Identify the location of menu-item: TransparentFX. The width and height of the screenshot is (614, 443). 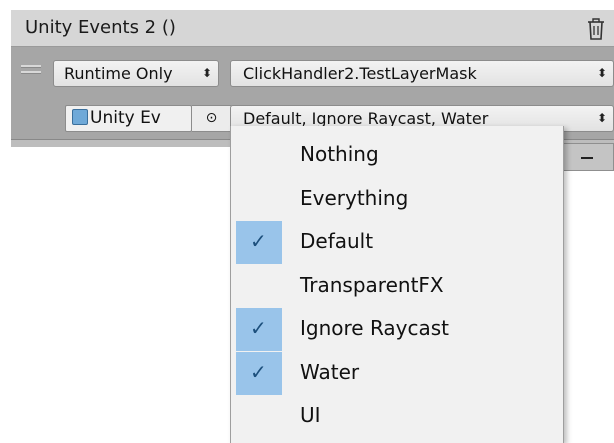
(397, 286).